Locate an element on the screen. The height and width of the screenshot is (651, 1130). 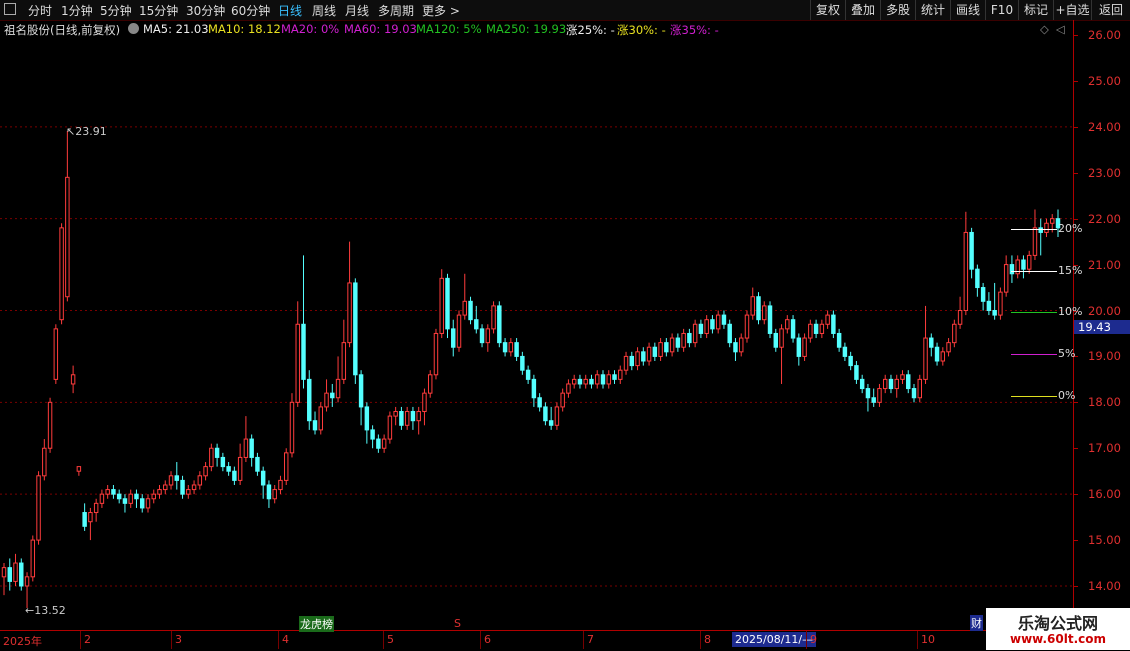
period-tab-more: 更多 > is located at coordinates (441, 10).